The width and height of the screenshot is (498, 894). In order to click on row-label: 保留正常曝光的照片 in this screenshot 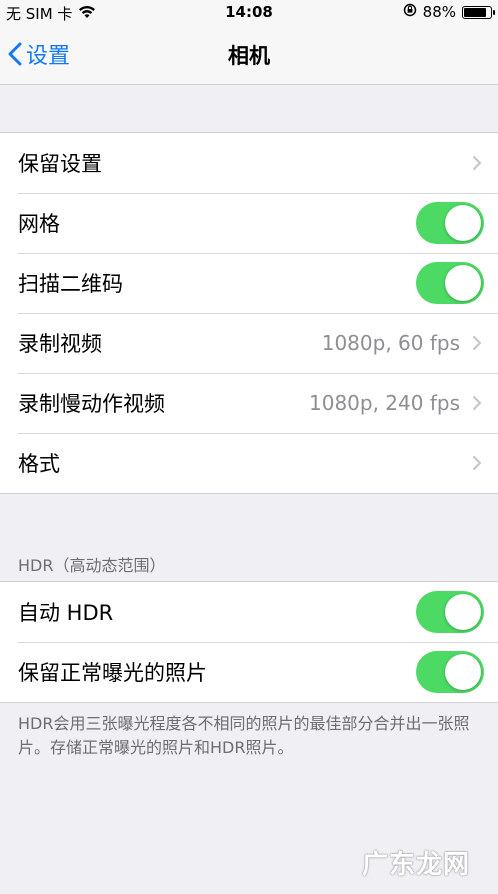, I will do `click(112, 673)`.